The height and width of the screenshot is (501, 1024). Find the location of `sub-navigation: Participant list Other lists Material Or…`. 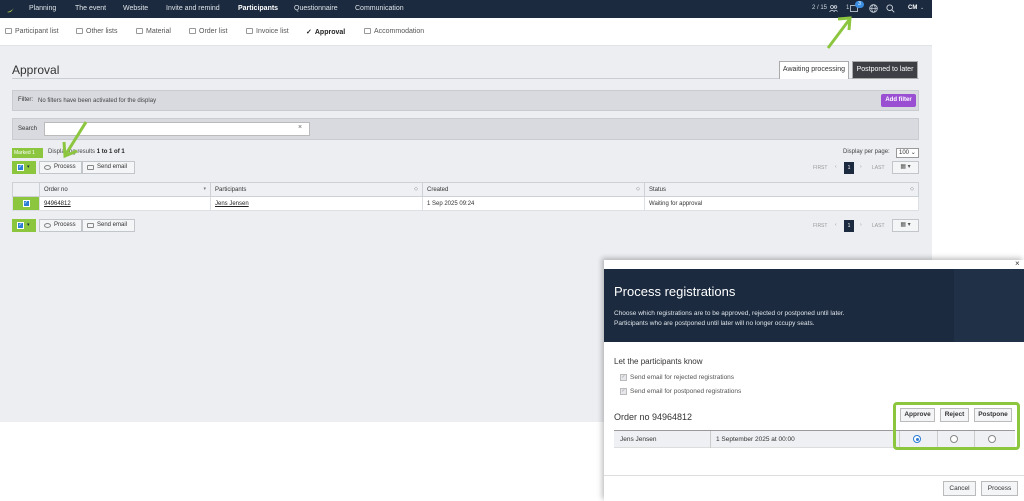

sub-navigation: Participant list Other lists Material Or… is located at coordinates (466, 32).